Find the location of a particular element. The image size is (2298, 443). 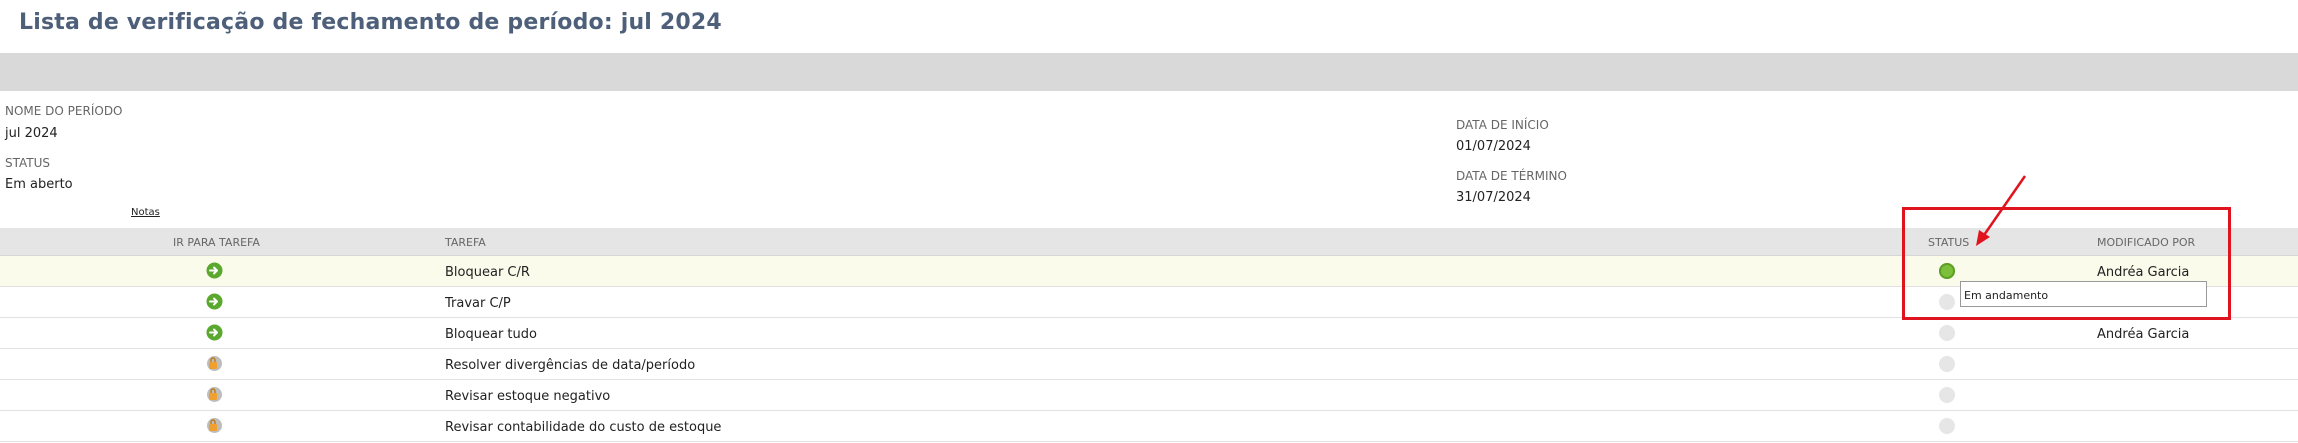

task-name: Bloquear tudo is located at coordinates (491, 334).